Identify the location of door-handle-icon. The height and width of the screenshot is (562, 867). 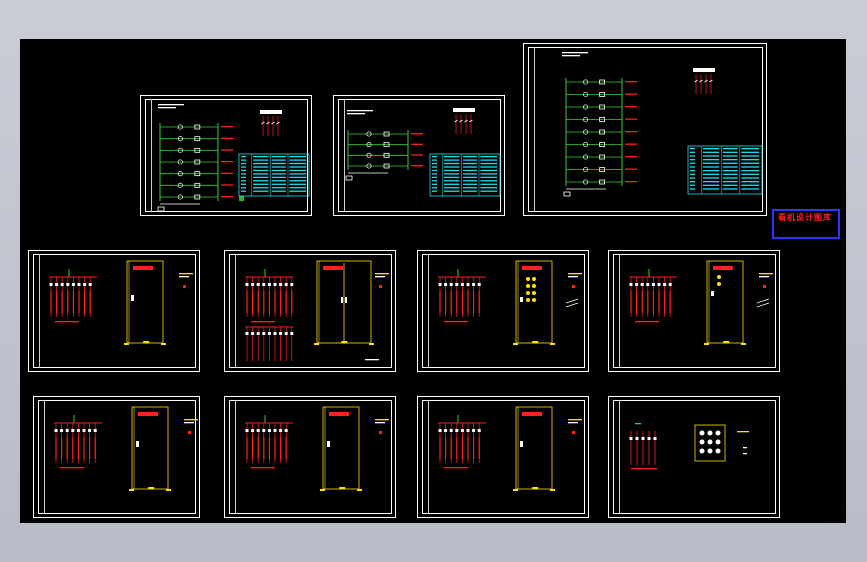
(346, 300).